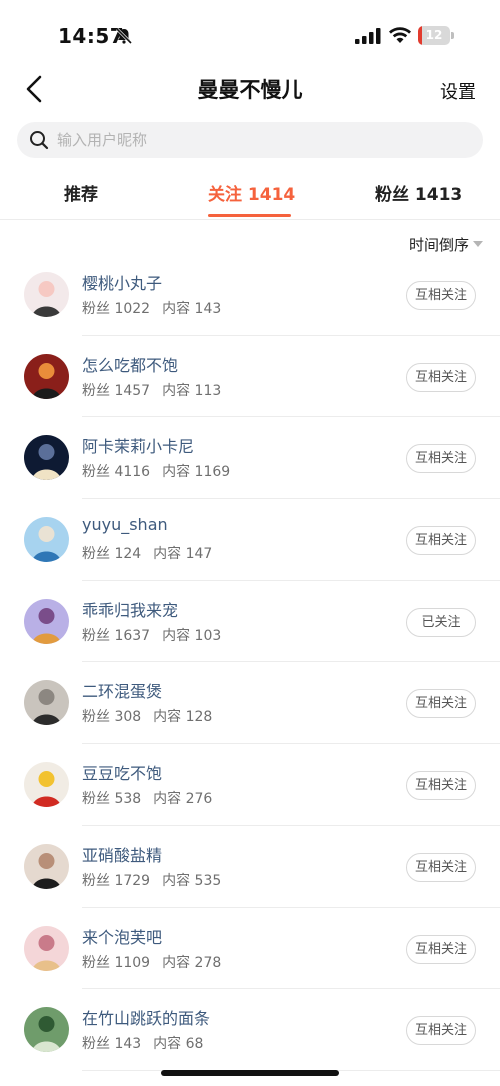 The height and width of the screenshot is (1086, 500). I want to click on content-count: 内容 535, so click(192, 880).